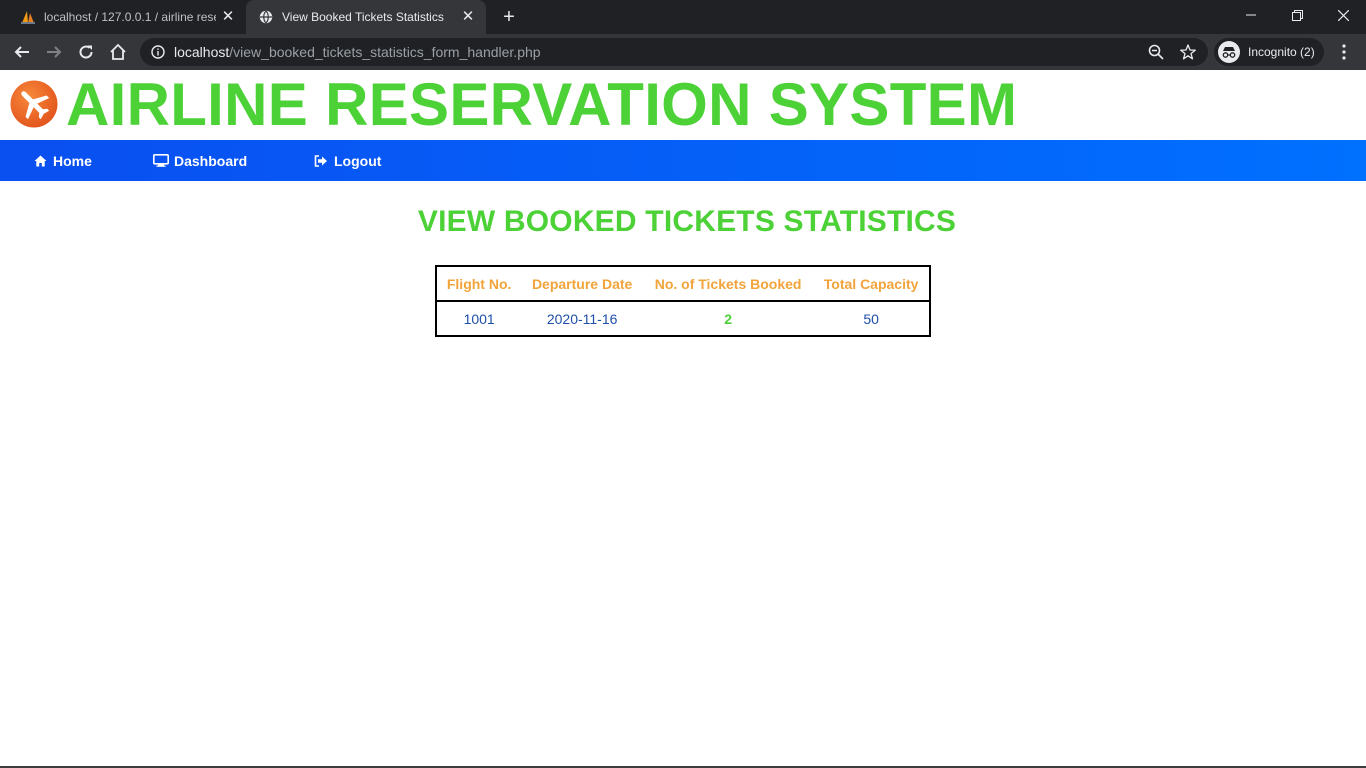 Image resolution: width=1366 pixels, height=768 pixels. What do you see at coordinates (72, 160) in the screenshot?
I see `nav-label: Home` at bounding box center [72, 160].